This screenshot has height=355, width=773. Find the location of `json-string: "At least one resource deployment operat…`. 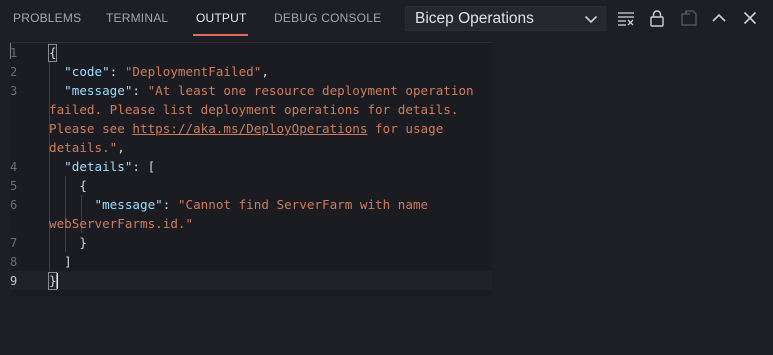

json-string: "At least one resource deployment operat… is located at coordinates (310, 90).